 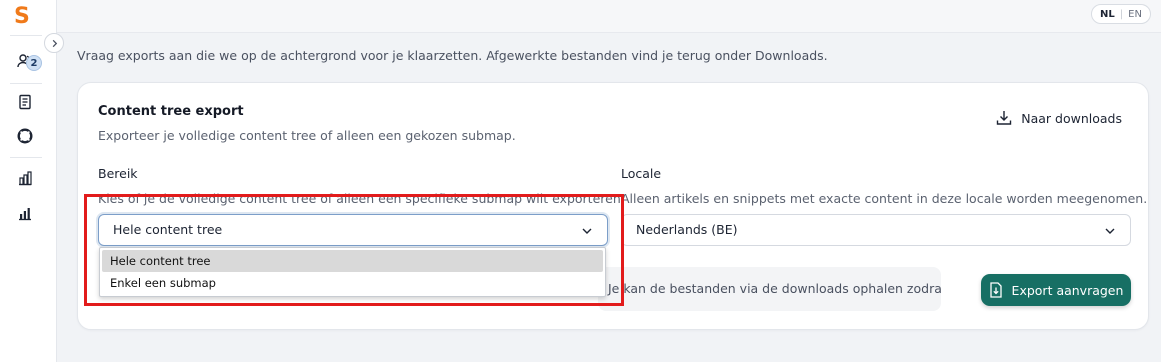 I want to click on downloads-link: Naar downloads, so click(x=1058, y=118).